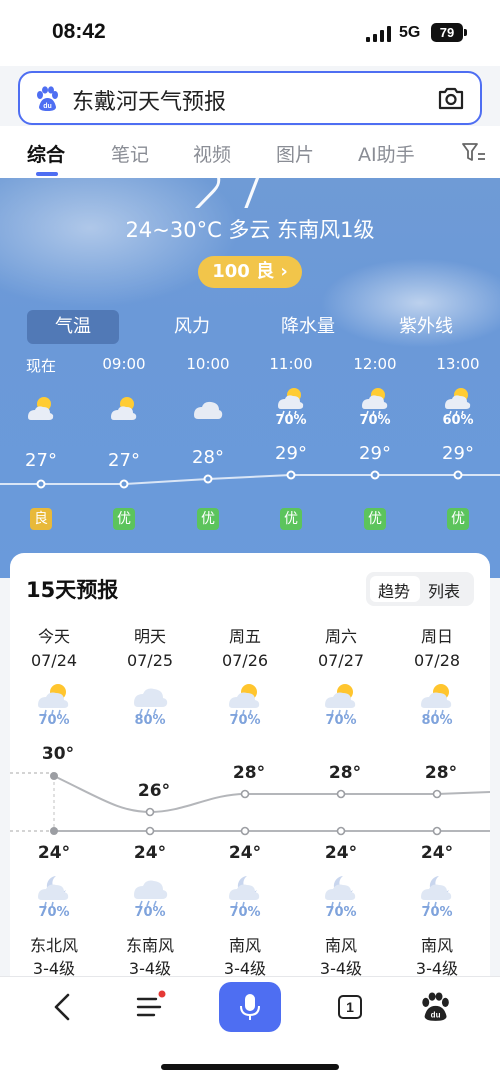 The image size is (500, 1083). Describe the element at coordinates (250, 804) in the screenshot. I see `forecast-temperature-chart` at that location.